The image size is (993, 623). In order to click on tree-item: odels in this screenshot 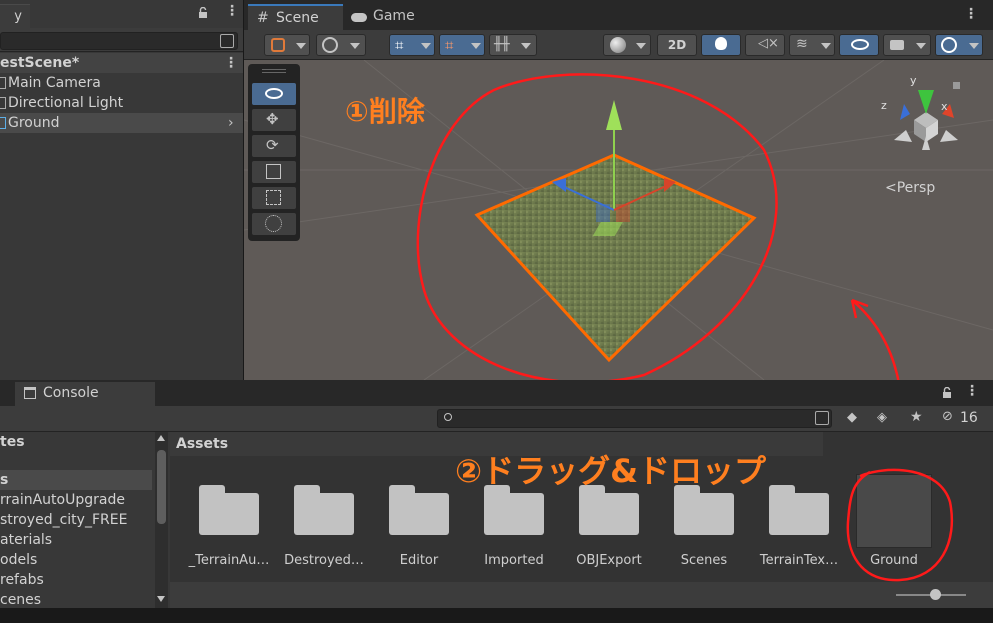, I will do `click(76, 560)`.